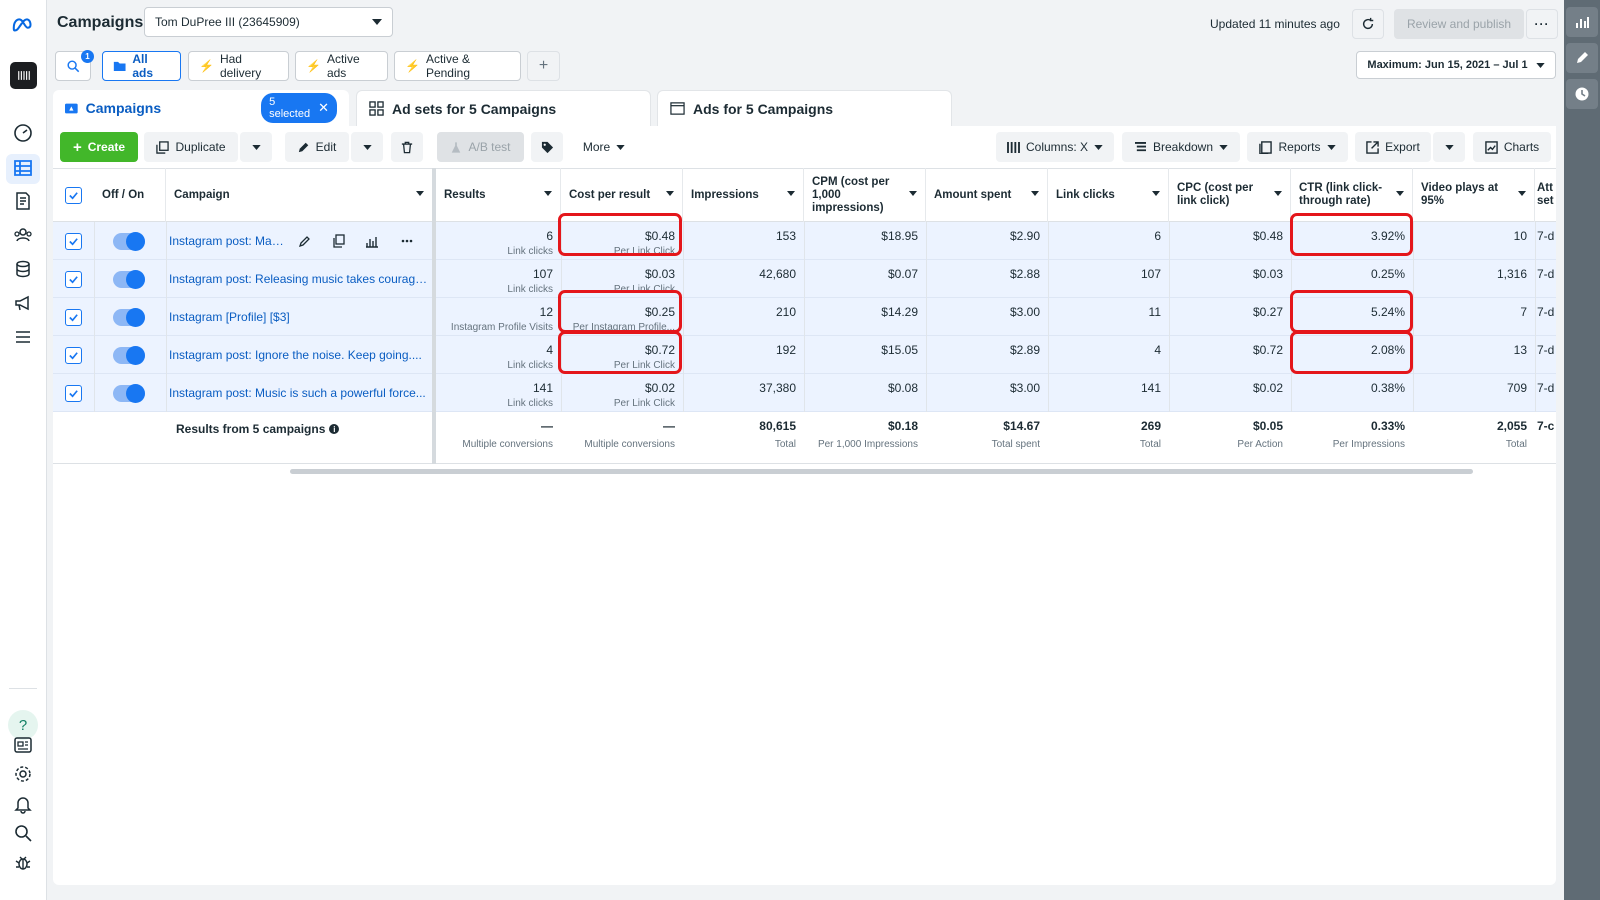 This screenshot has width=1600, height=900. What do you see at coordinates (1582, 22) in the screenshot?
I see `insights-chart-icon` at bounding box center [1582, 22].